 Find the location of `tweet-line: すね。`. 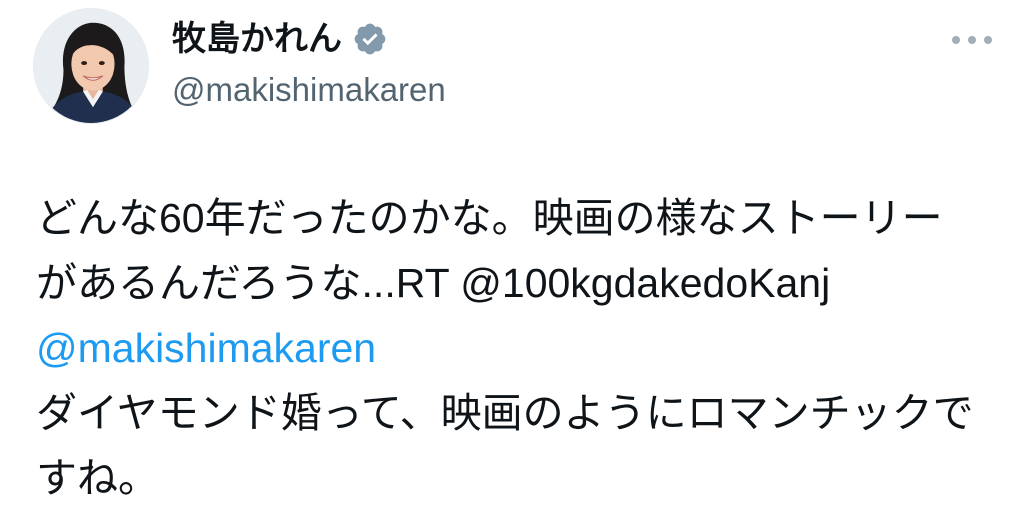

tweet-line: すね。 is located at coordinates (97, 478).